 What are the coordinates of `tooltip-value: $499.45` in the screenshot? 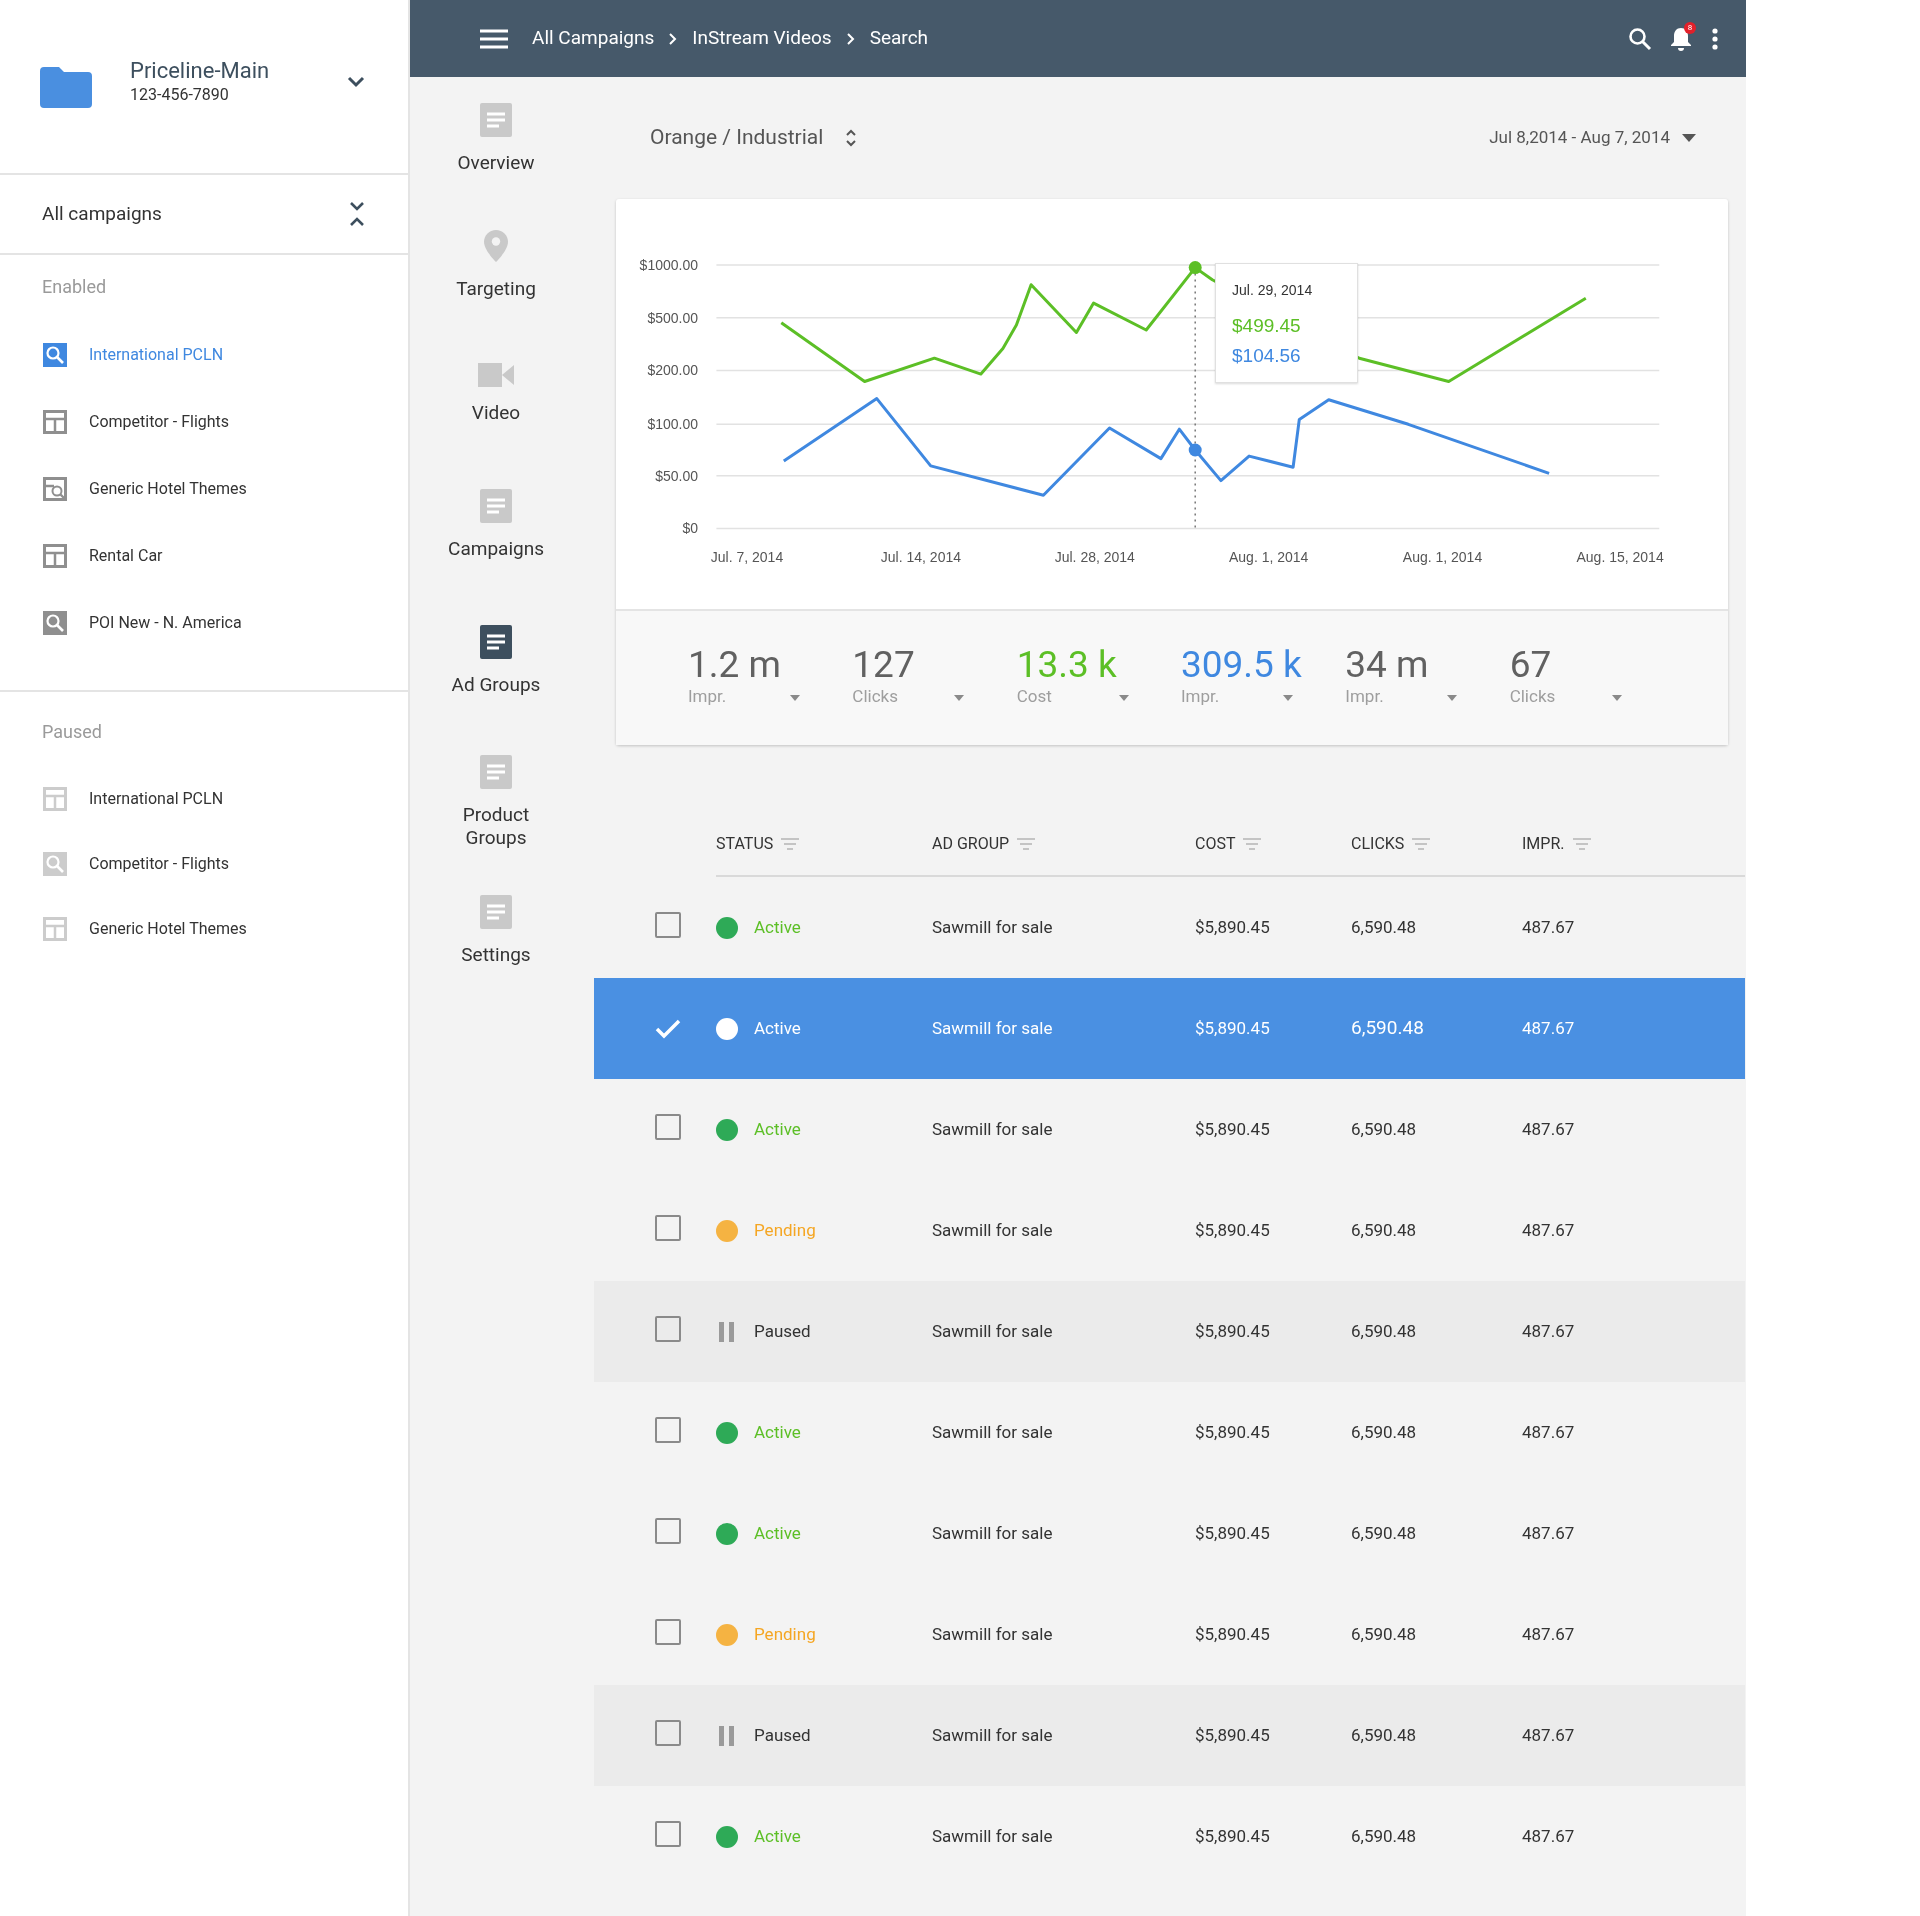 It's located at (1267, 326).